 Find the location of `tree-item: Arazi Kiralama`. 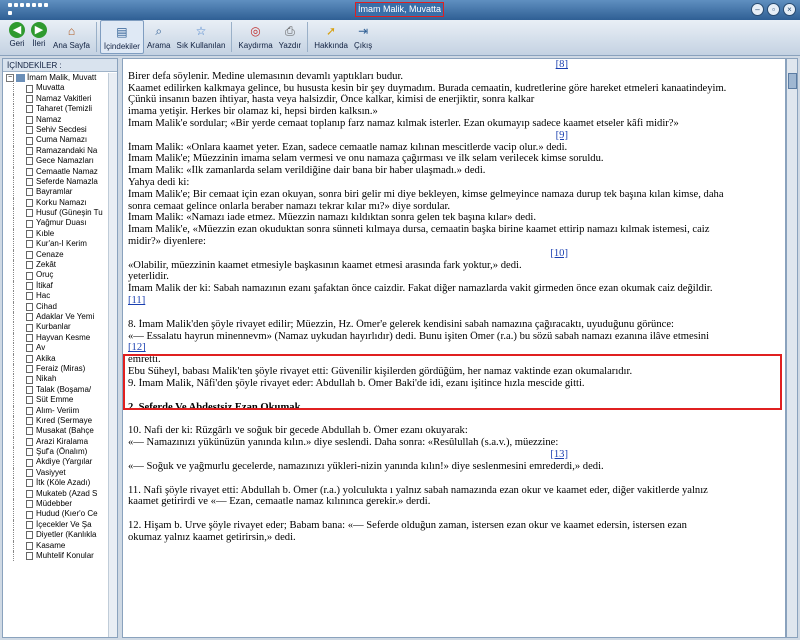

tree-item: Arazi Kiralama is located at coordinates (61, 442).